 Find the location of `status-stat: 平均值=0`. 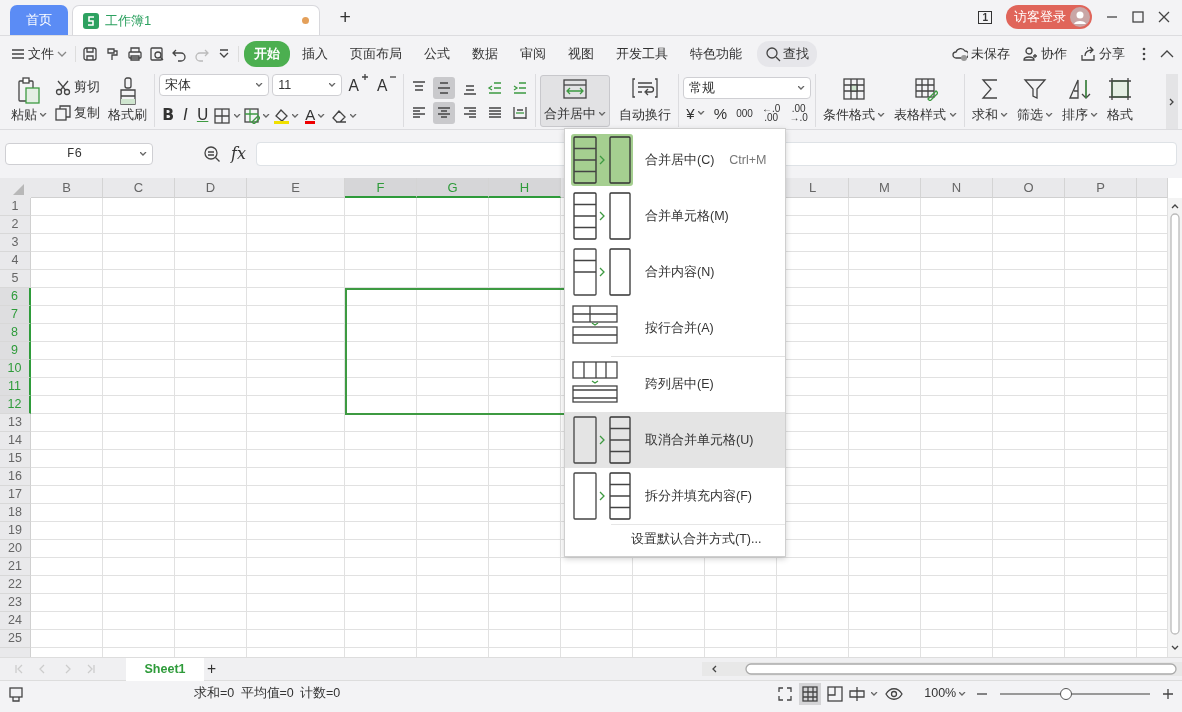

status-stat: 平均值=0 is located at coordinates (267, 694).